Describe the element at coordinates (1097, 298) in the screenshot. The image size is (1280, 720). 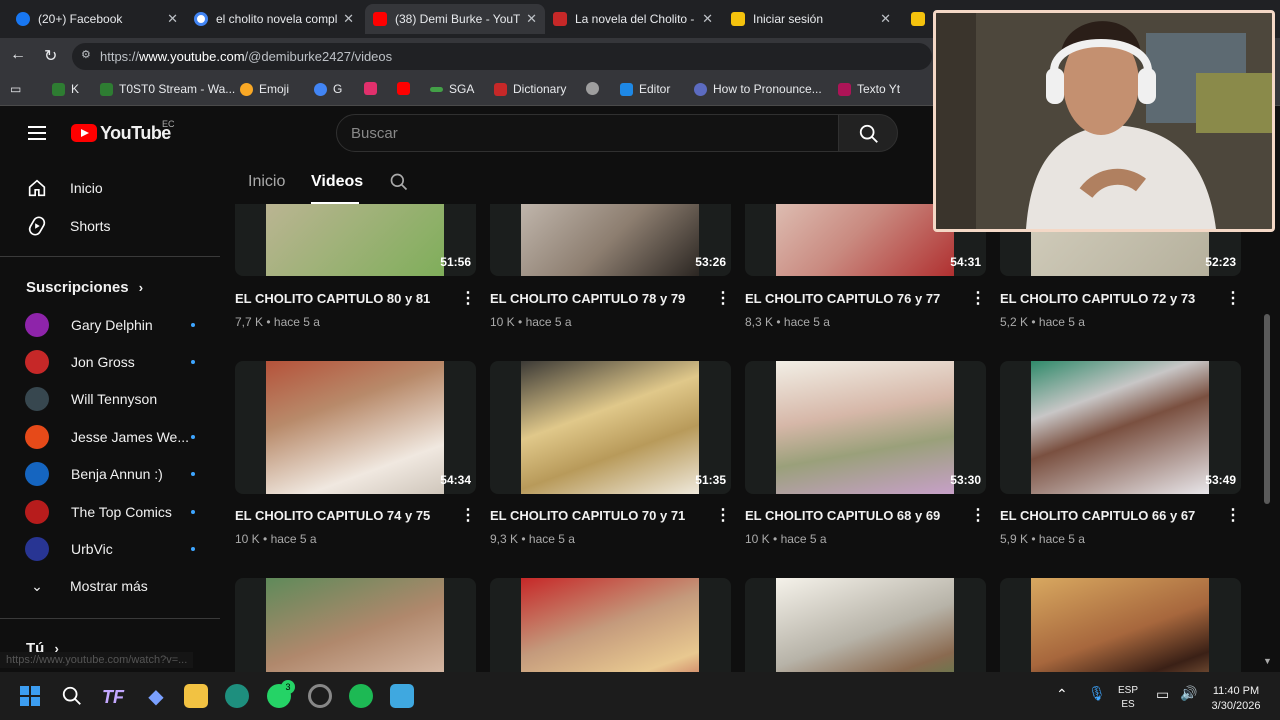
I see `video-title: EL CHOLITO CAPITULO 72 y 73` at that location.